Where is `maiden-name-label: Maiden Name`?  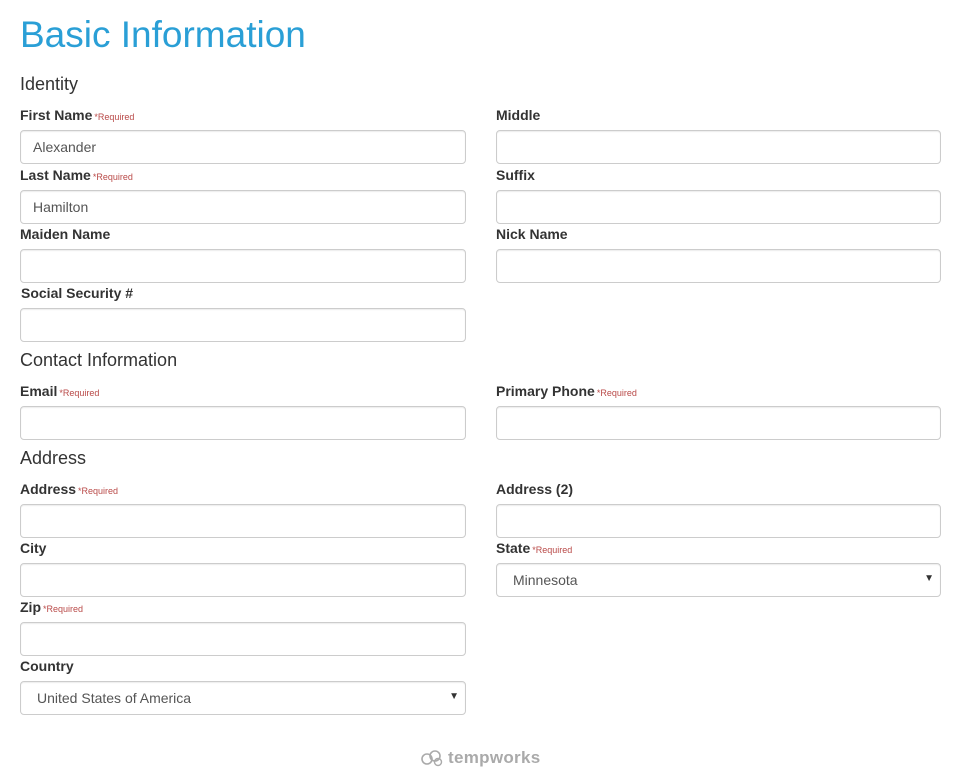
maiden-name-label: Maiden Name is located at coordinates (65, 234).